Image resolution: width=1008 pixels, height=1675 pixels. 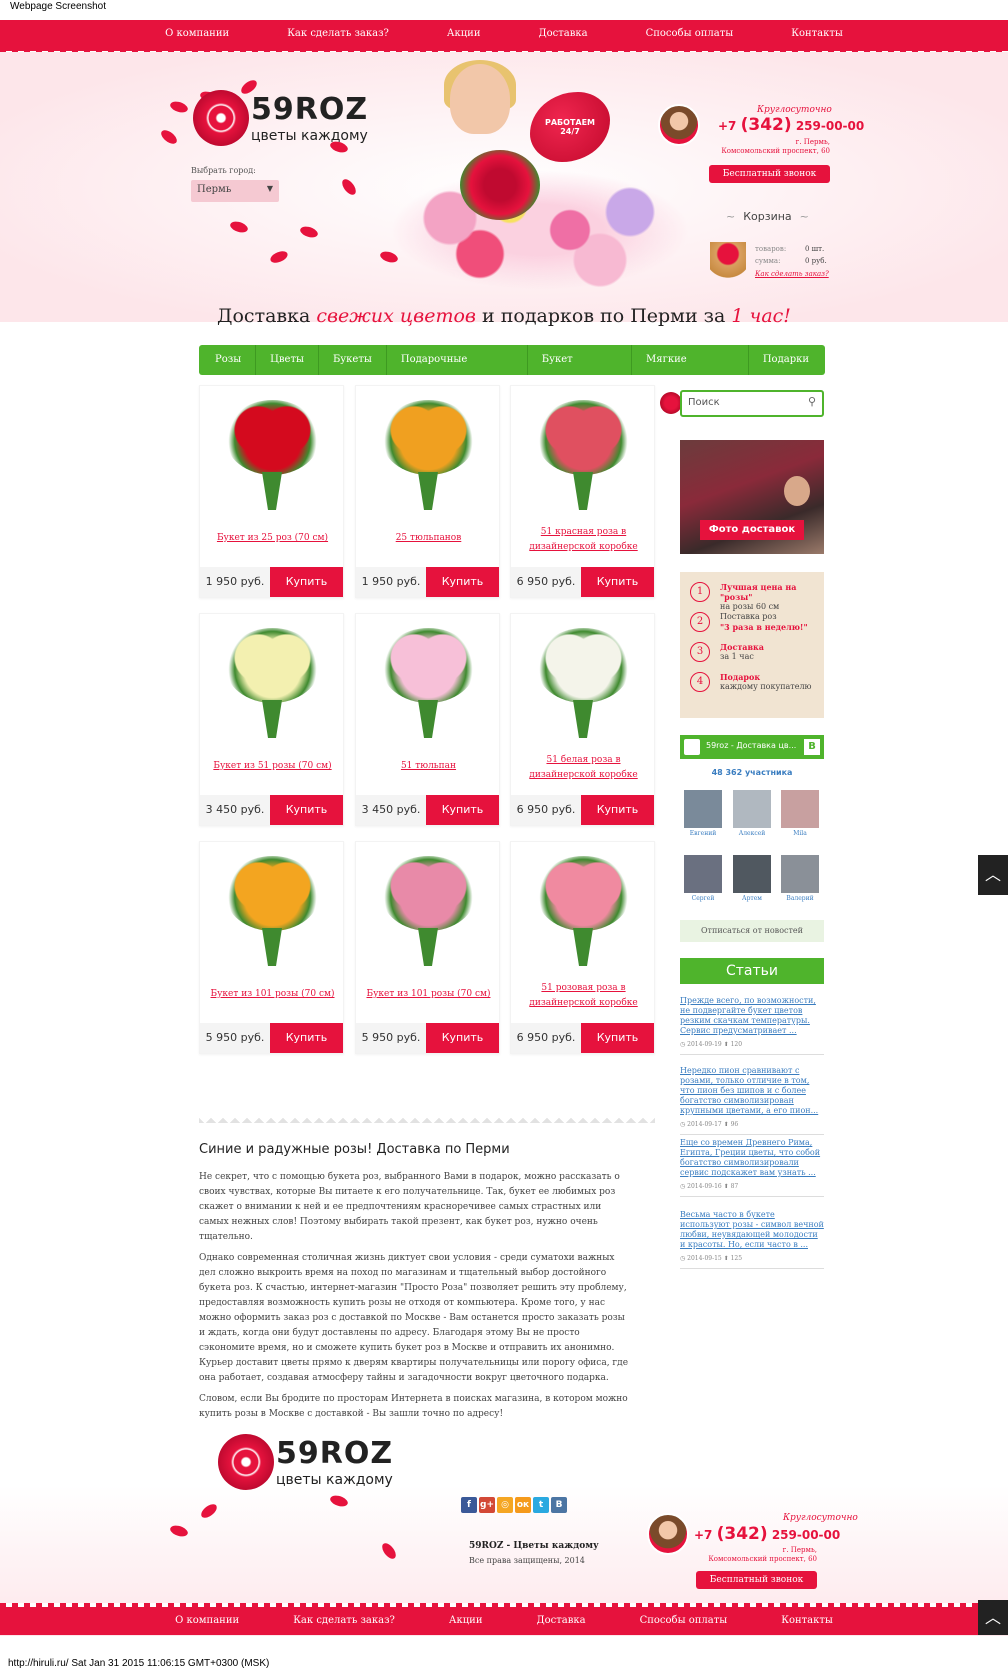 What do you see at coordinates (344, 1620) in the screenshot?
I see `footnav-item-how-to-order: Как сделать заказ?` at bounding box center [344, 1620].